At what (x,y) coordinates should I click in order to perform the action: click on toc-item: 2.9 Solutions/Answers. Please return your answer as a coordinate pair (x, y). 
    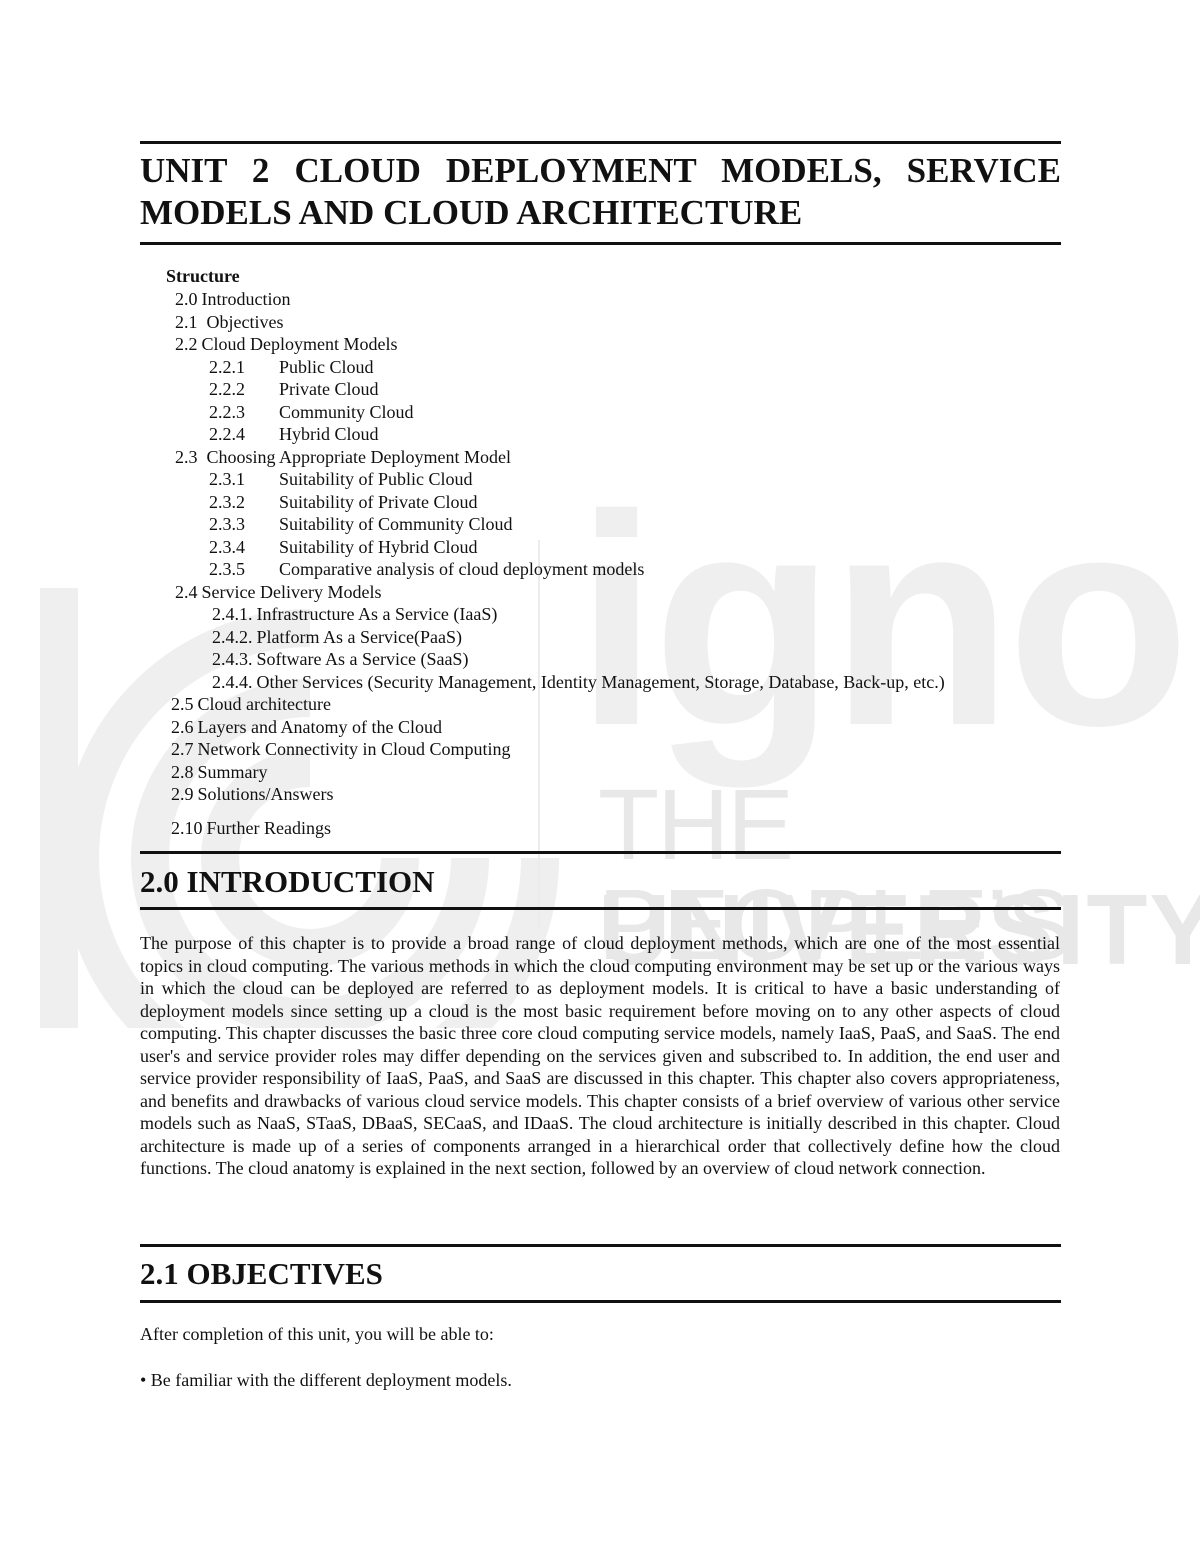
    Looking at the image, I should click on (252, 794).